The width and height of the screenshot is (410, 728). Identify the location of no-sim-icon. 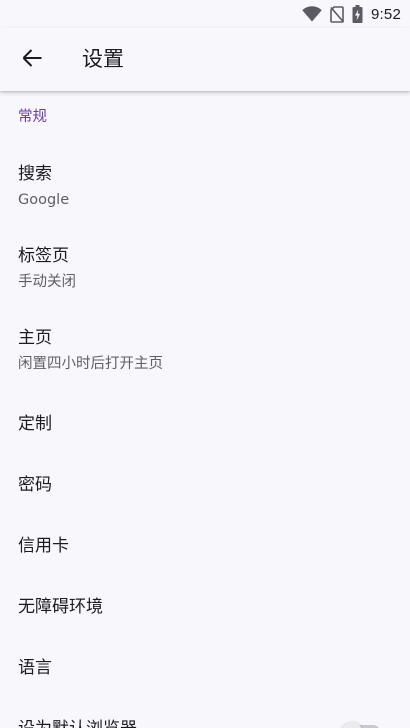
(337, 14).